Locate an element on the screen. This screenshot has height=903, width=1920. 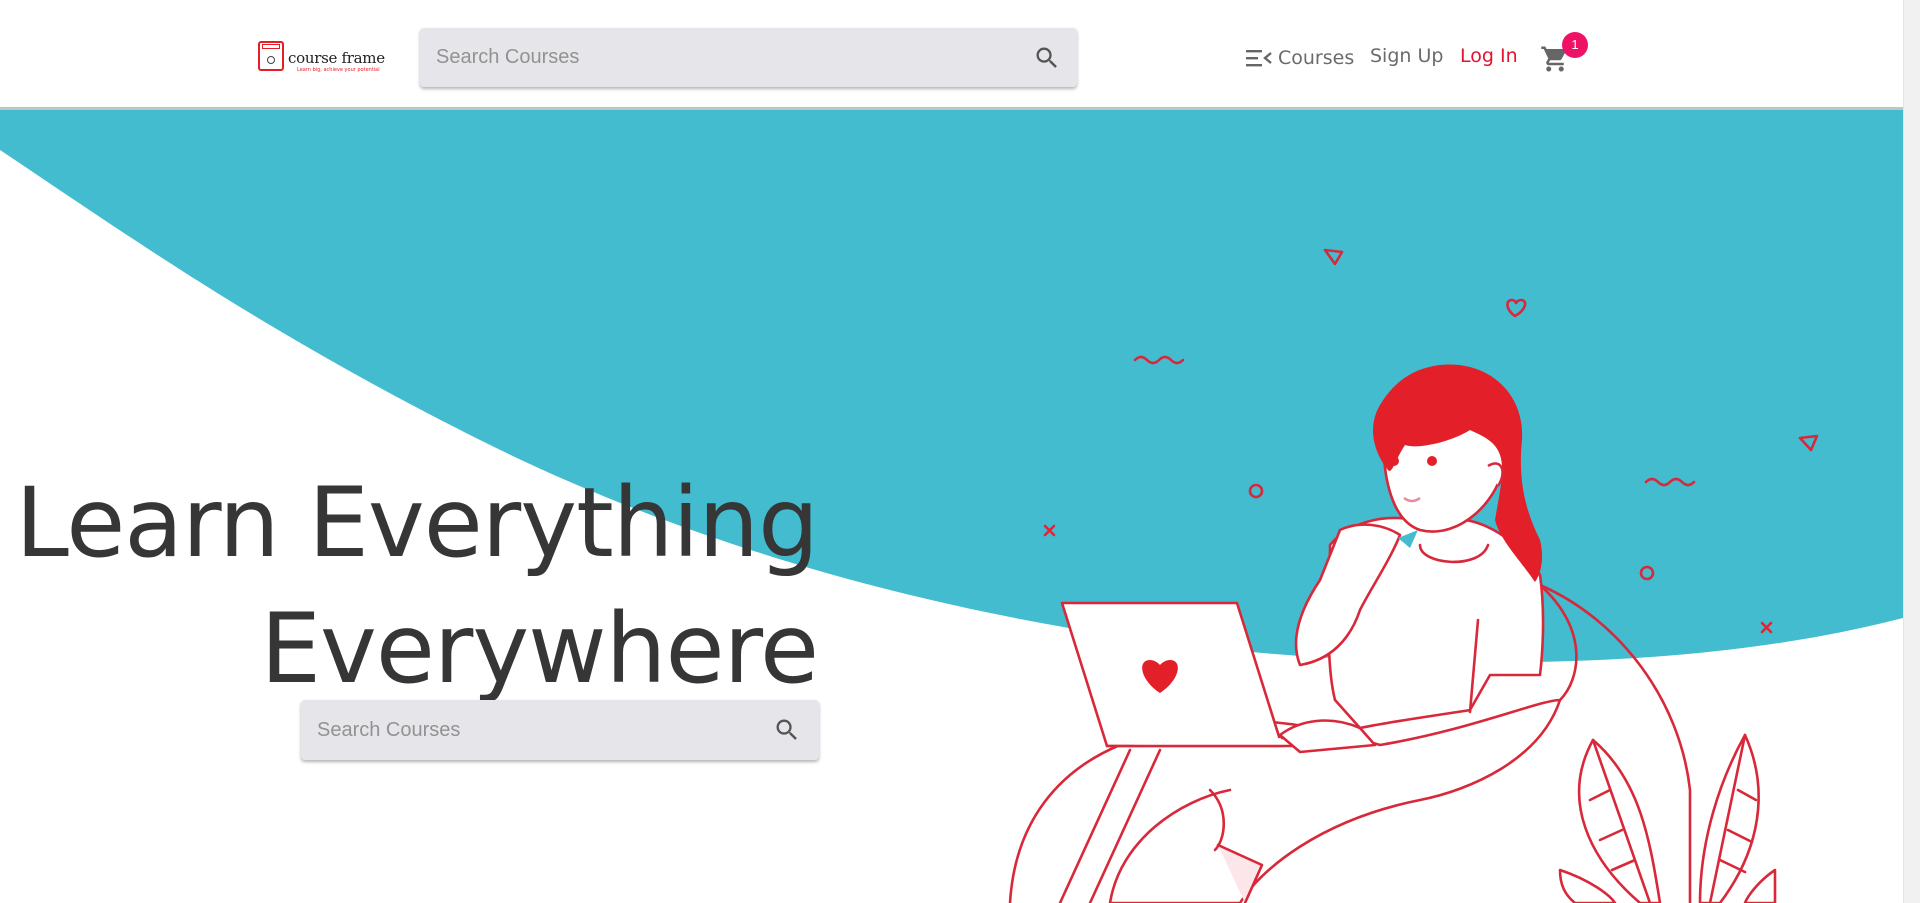
header-search-bar is located at coordinates (748, 57).